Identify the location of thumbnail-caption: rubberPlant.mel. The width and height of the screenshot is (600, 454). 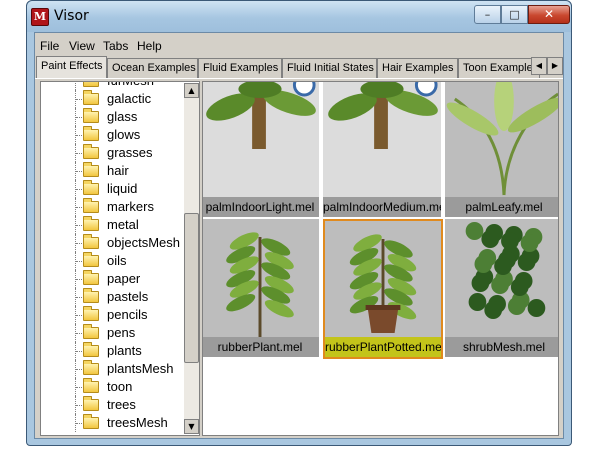
(261, 347).